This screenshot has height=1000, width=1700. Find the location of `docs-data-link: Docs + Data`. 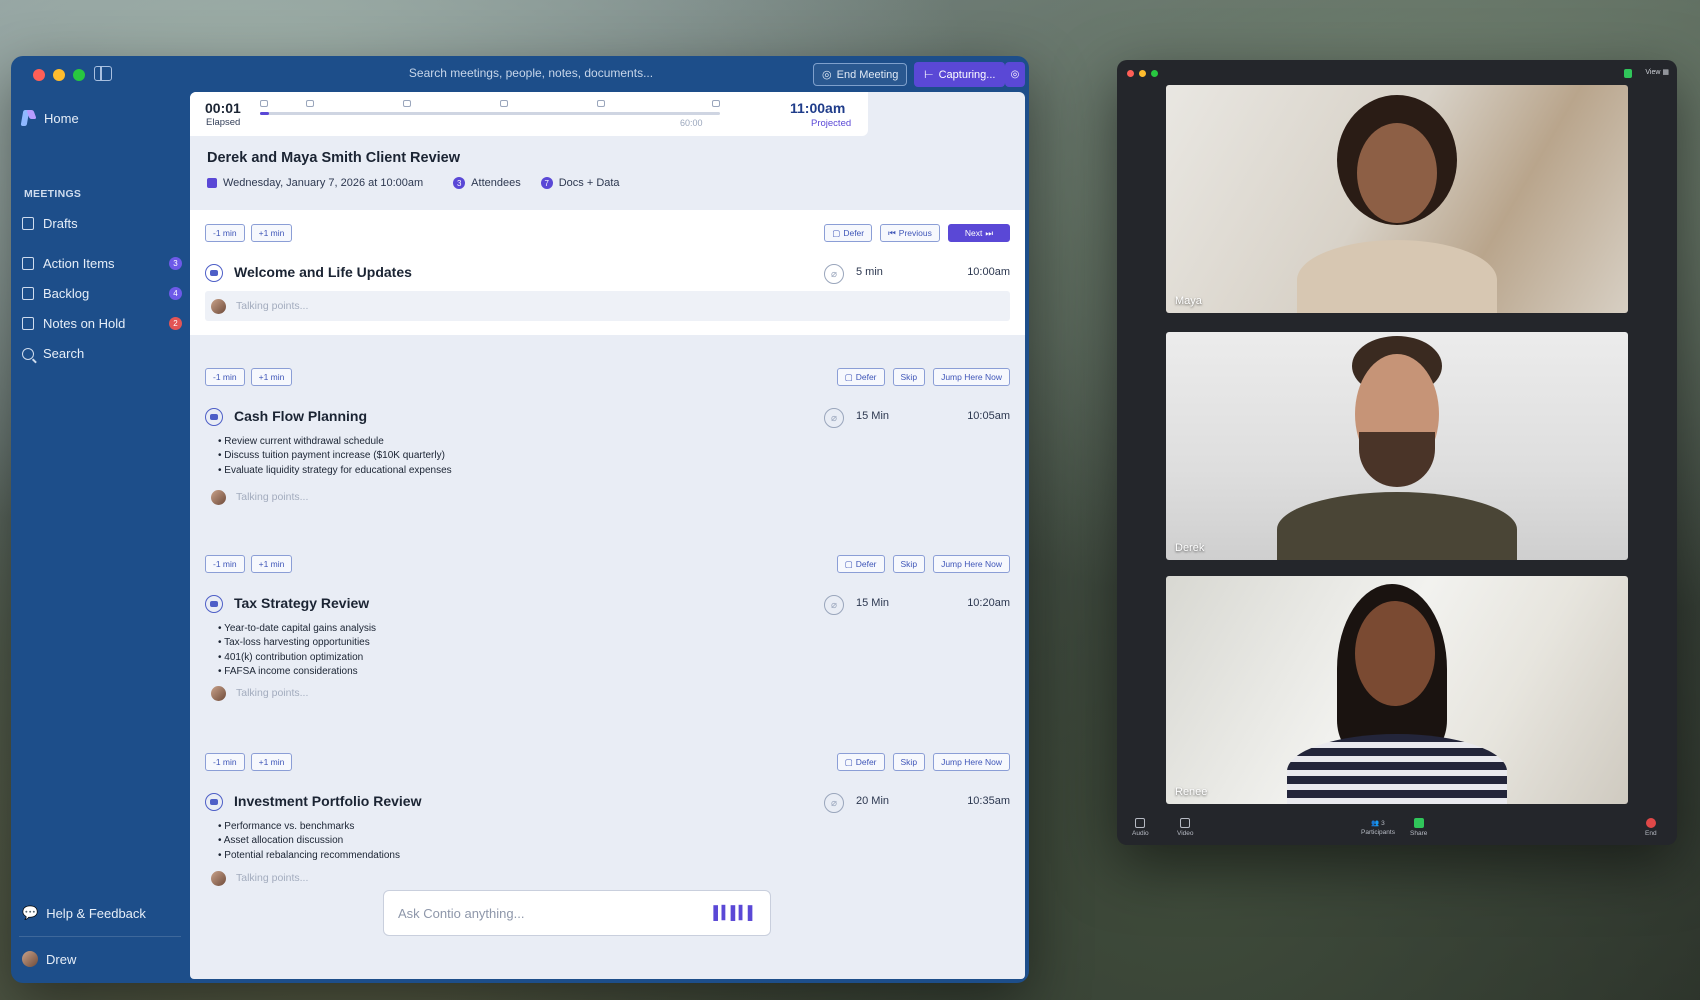

docs-data-link: Docs + Data is located at coordinates (589, 183).